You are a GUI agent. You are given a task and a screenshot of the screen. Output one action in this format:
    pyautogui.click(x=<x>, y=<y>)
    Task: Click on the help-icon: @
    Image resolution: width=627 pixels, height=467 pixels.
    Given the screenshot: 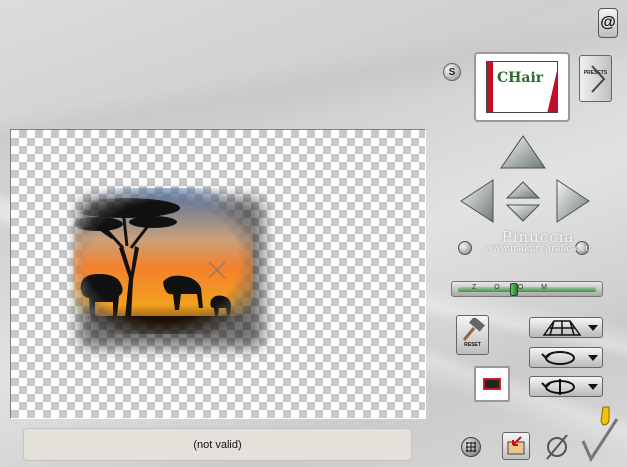 What is the action you would take?
    pyautogui.click(x=608, y=23)
    